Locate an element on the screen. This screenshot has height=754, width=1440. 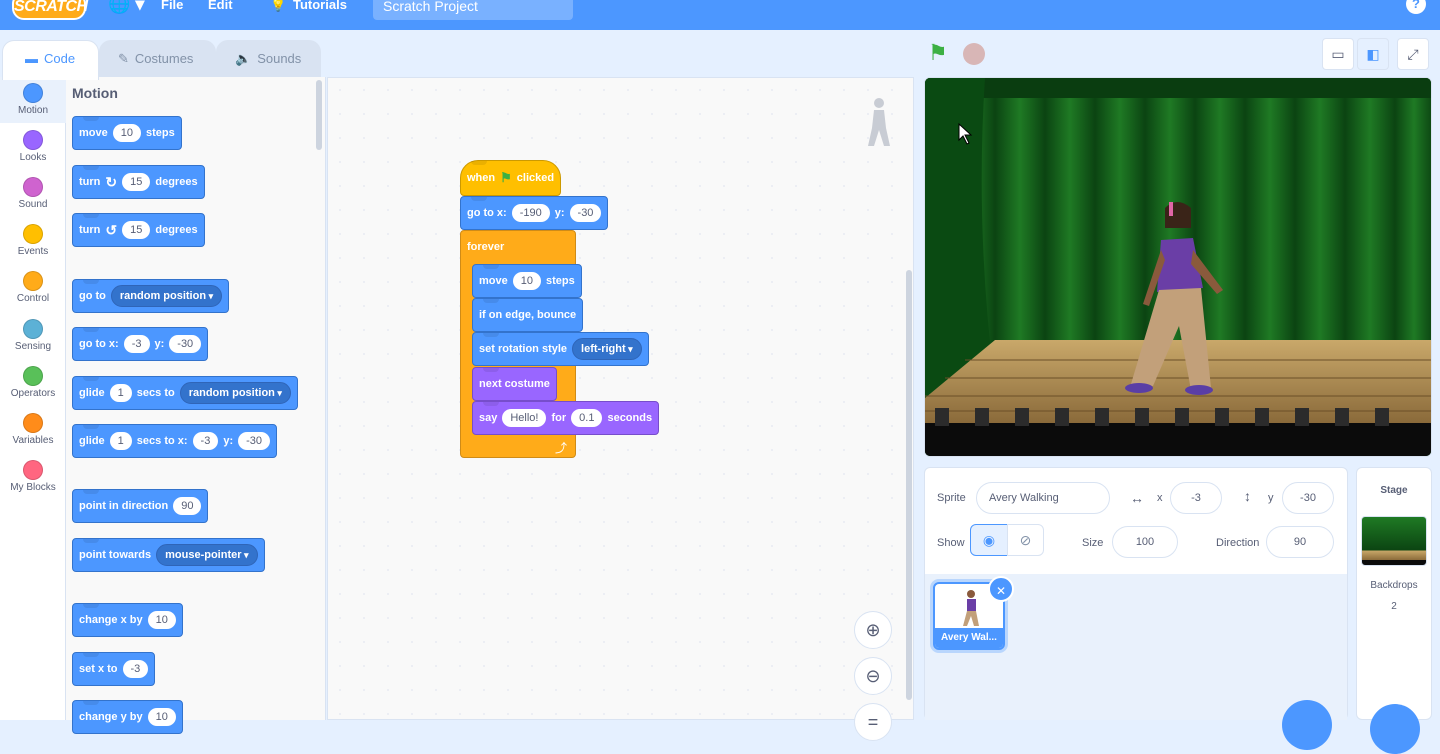
block-go-to: go to random position is located at coordinates (151, 296).